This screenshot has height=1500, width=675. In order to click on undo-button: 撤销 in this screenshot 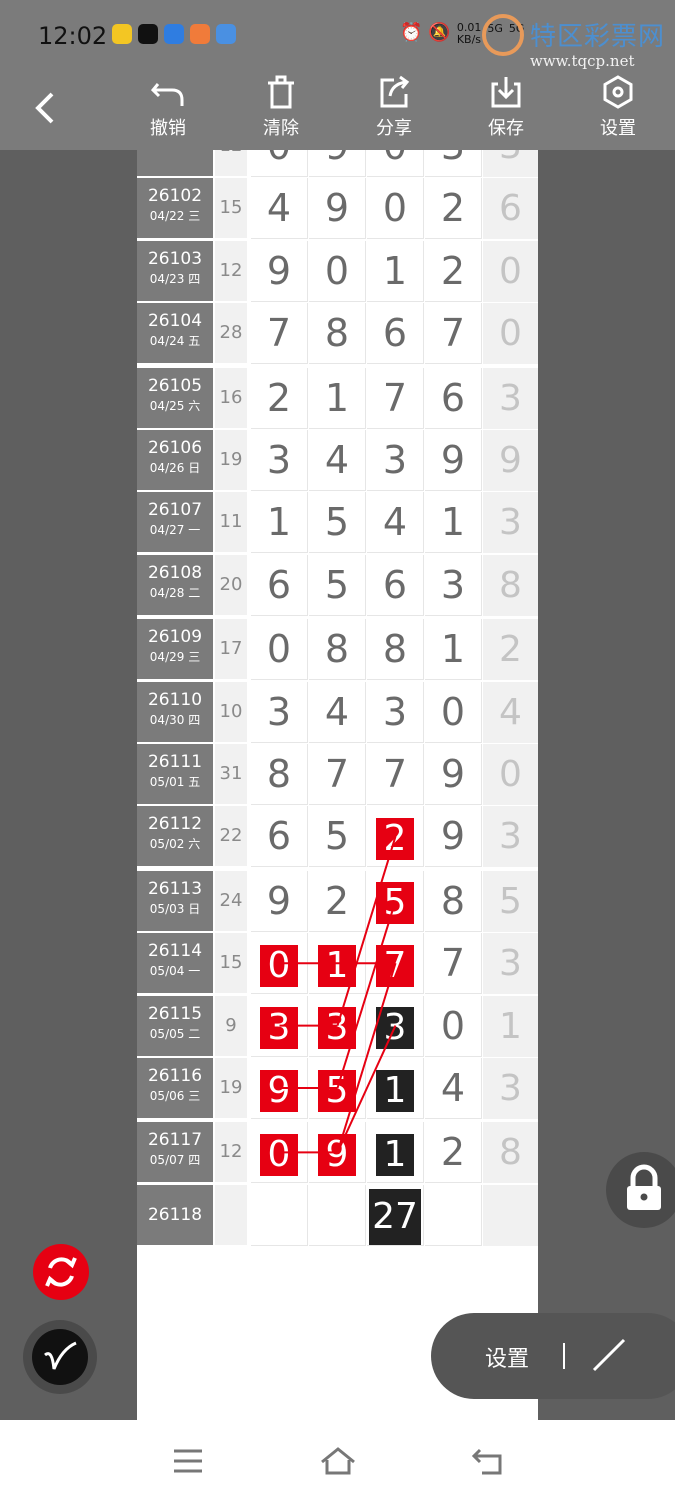, I will do `click(168, 112)`.